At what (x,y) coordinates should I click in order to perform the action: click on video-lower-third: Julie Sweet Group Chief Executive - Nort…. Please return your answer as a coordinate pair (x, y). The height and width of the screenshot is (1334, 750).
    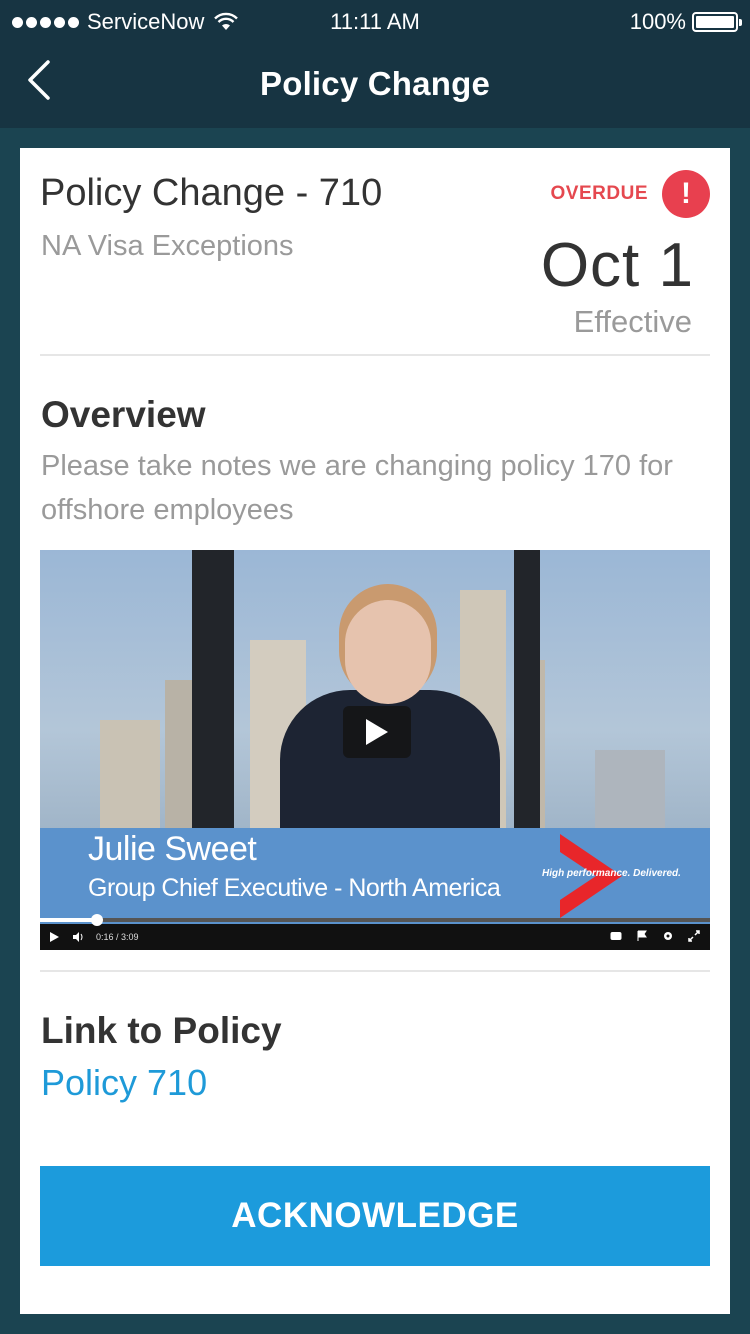
    Looking at the image, I should click on (375, 876).